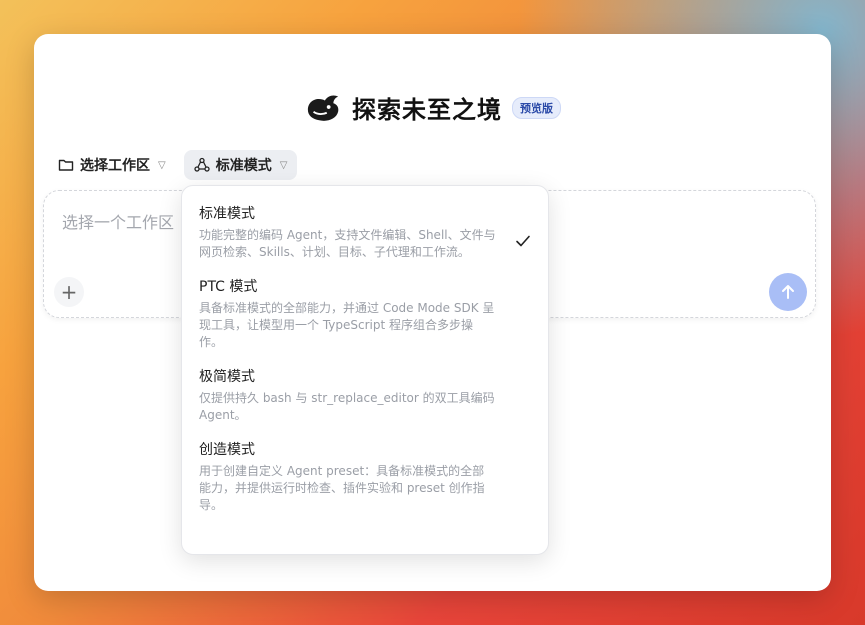  I want to click on checkmark-icon, so click(523, 241).